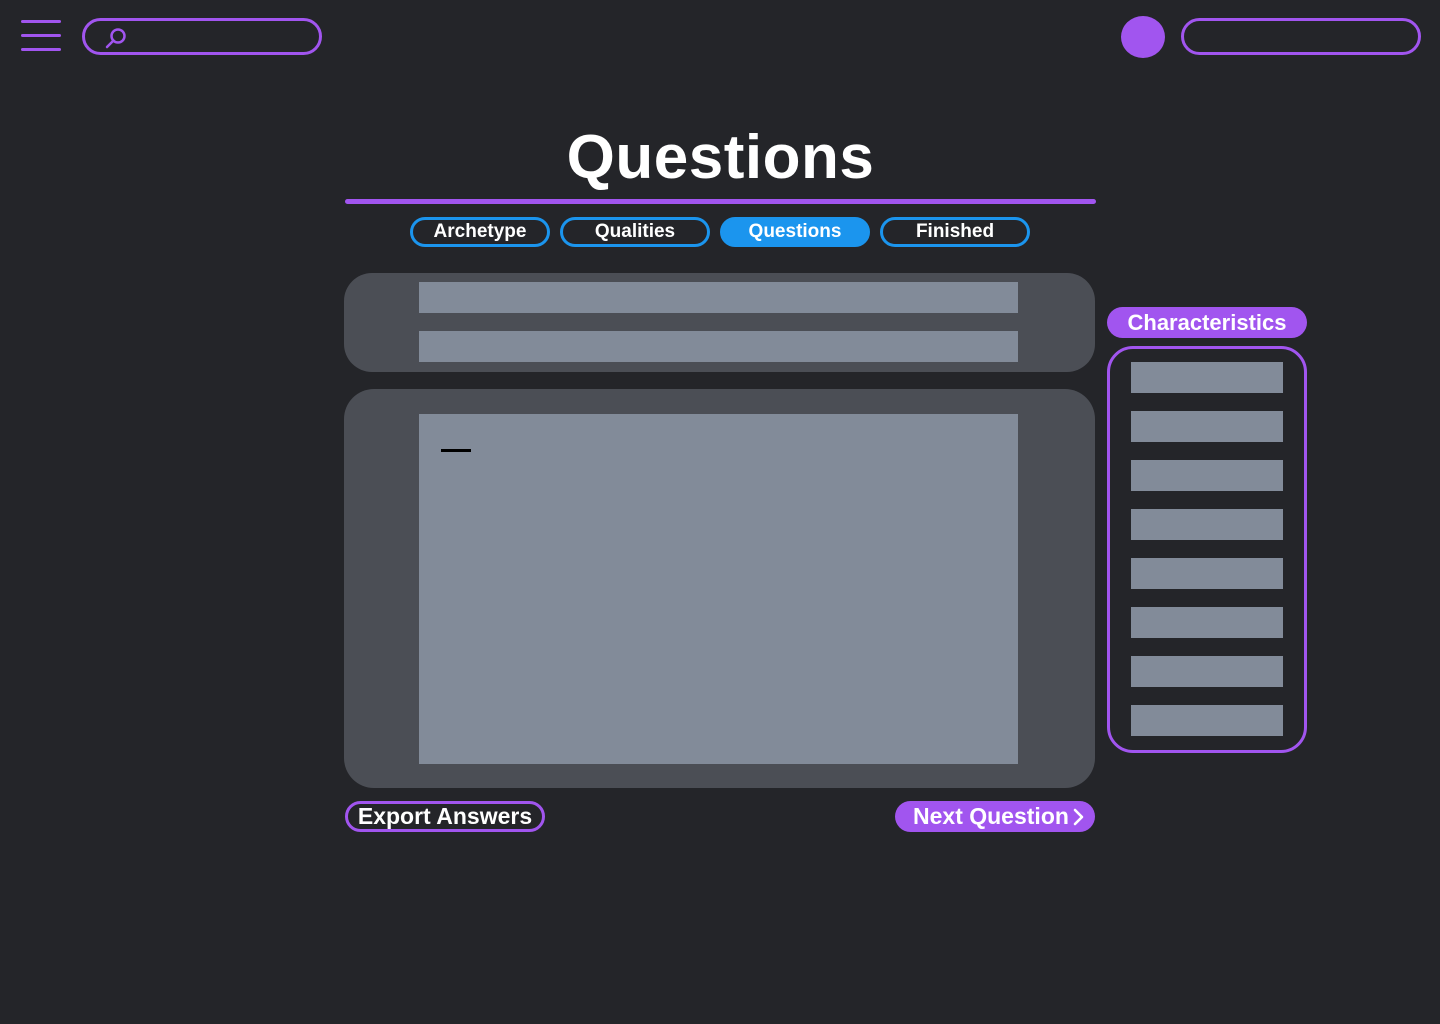 The width and height of the screenshot is (1440, 1024). What do you see at coordinates (115, 38) in the screenshot?
I see `search-icon` at bounding box center [115, 38].